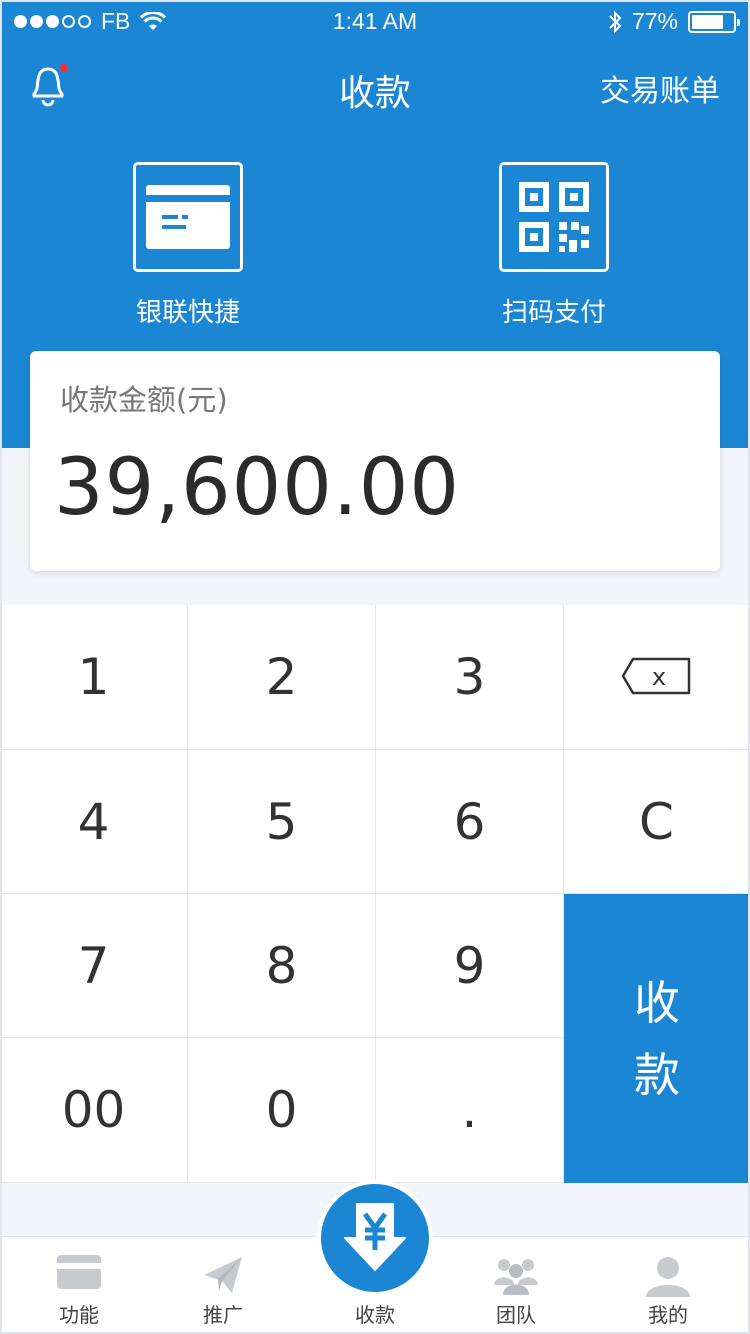 The height and width of the screenshot is (1334, 750). What do you see at coordinates (668, 1315) in the screenshot?
I see `tab-label: 我的` at bounding box center [668, 1315].